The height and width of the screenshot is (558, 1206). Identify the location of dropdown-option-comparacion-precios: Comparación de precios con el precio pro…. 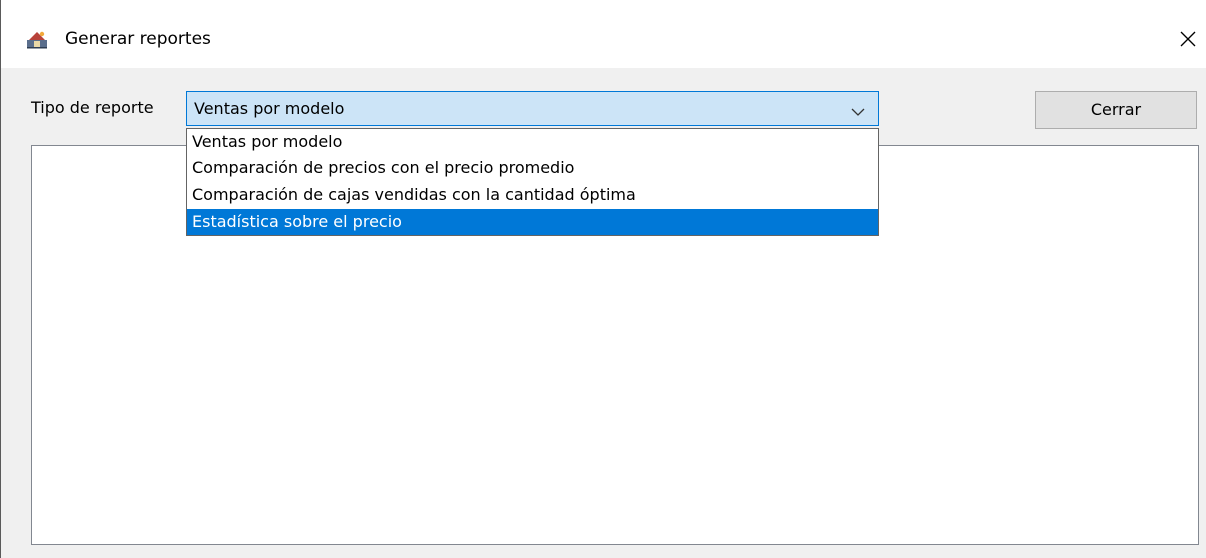
(532, 168).